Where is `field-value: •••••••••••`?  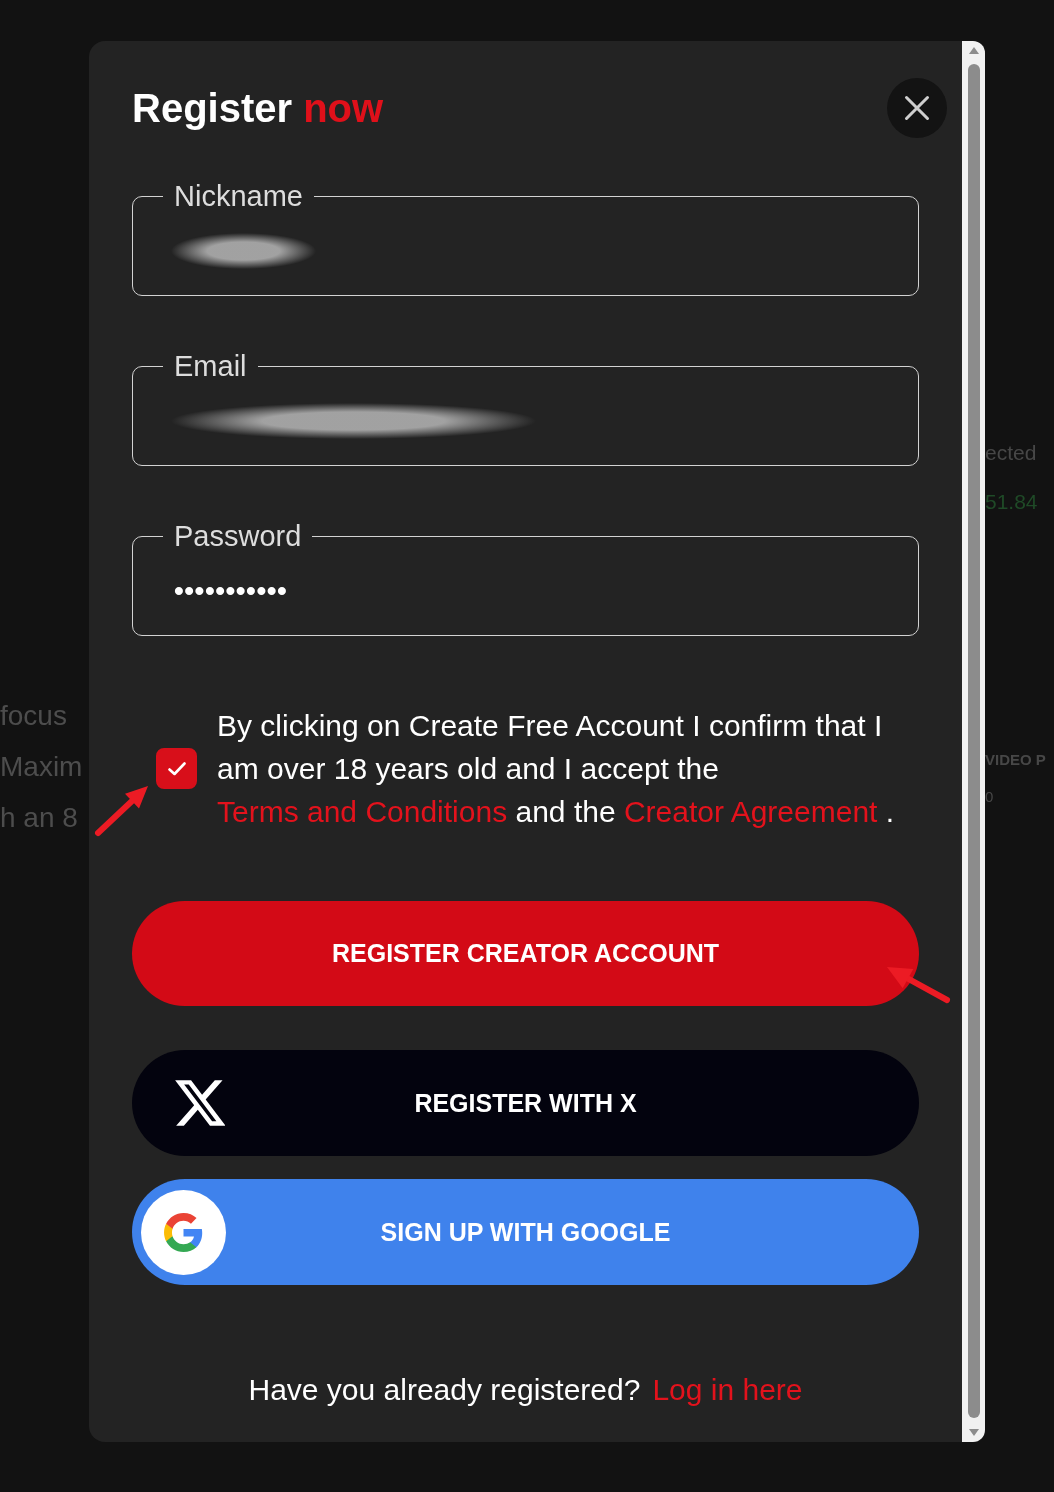 field-value: ••••••••••• is located at coordinates (231, 591).